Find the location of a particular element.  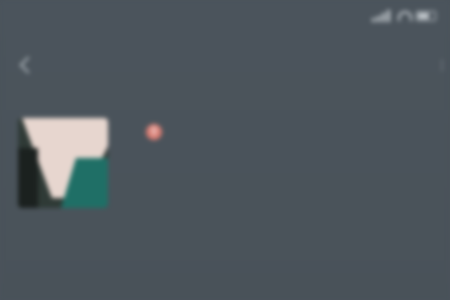

more-icon: ⋮ is located at coordinates (442, 65).